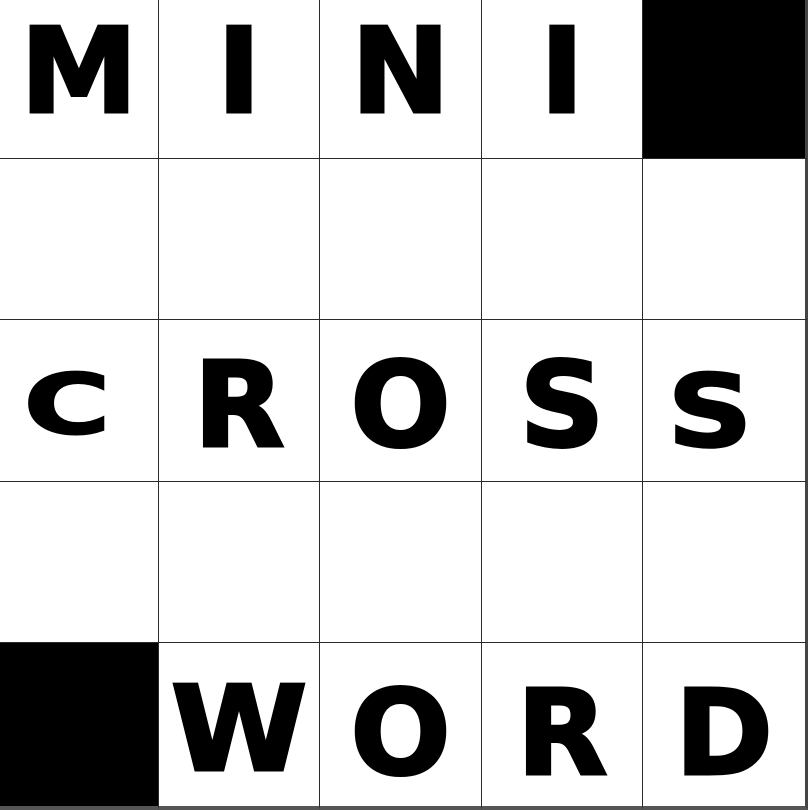  I want to click on cell-letter: W, so click(239, 728).